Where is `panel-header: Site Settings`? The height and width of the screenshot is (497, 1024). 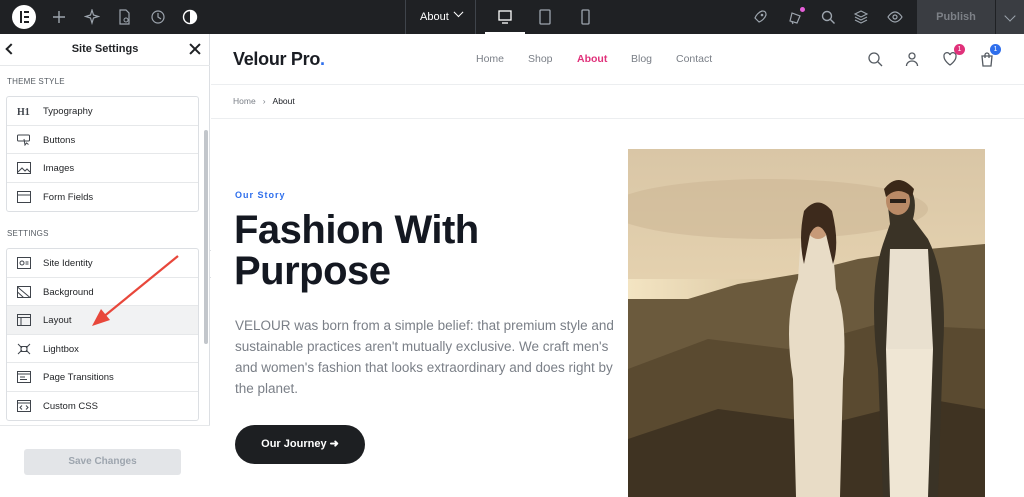
panel-header: Site Settings is located at coordinates (105, 50).